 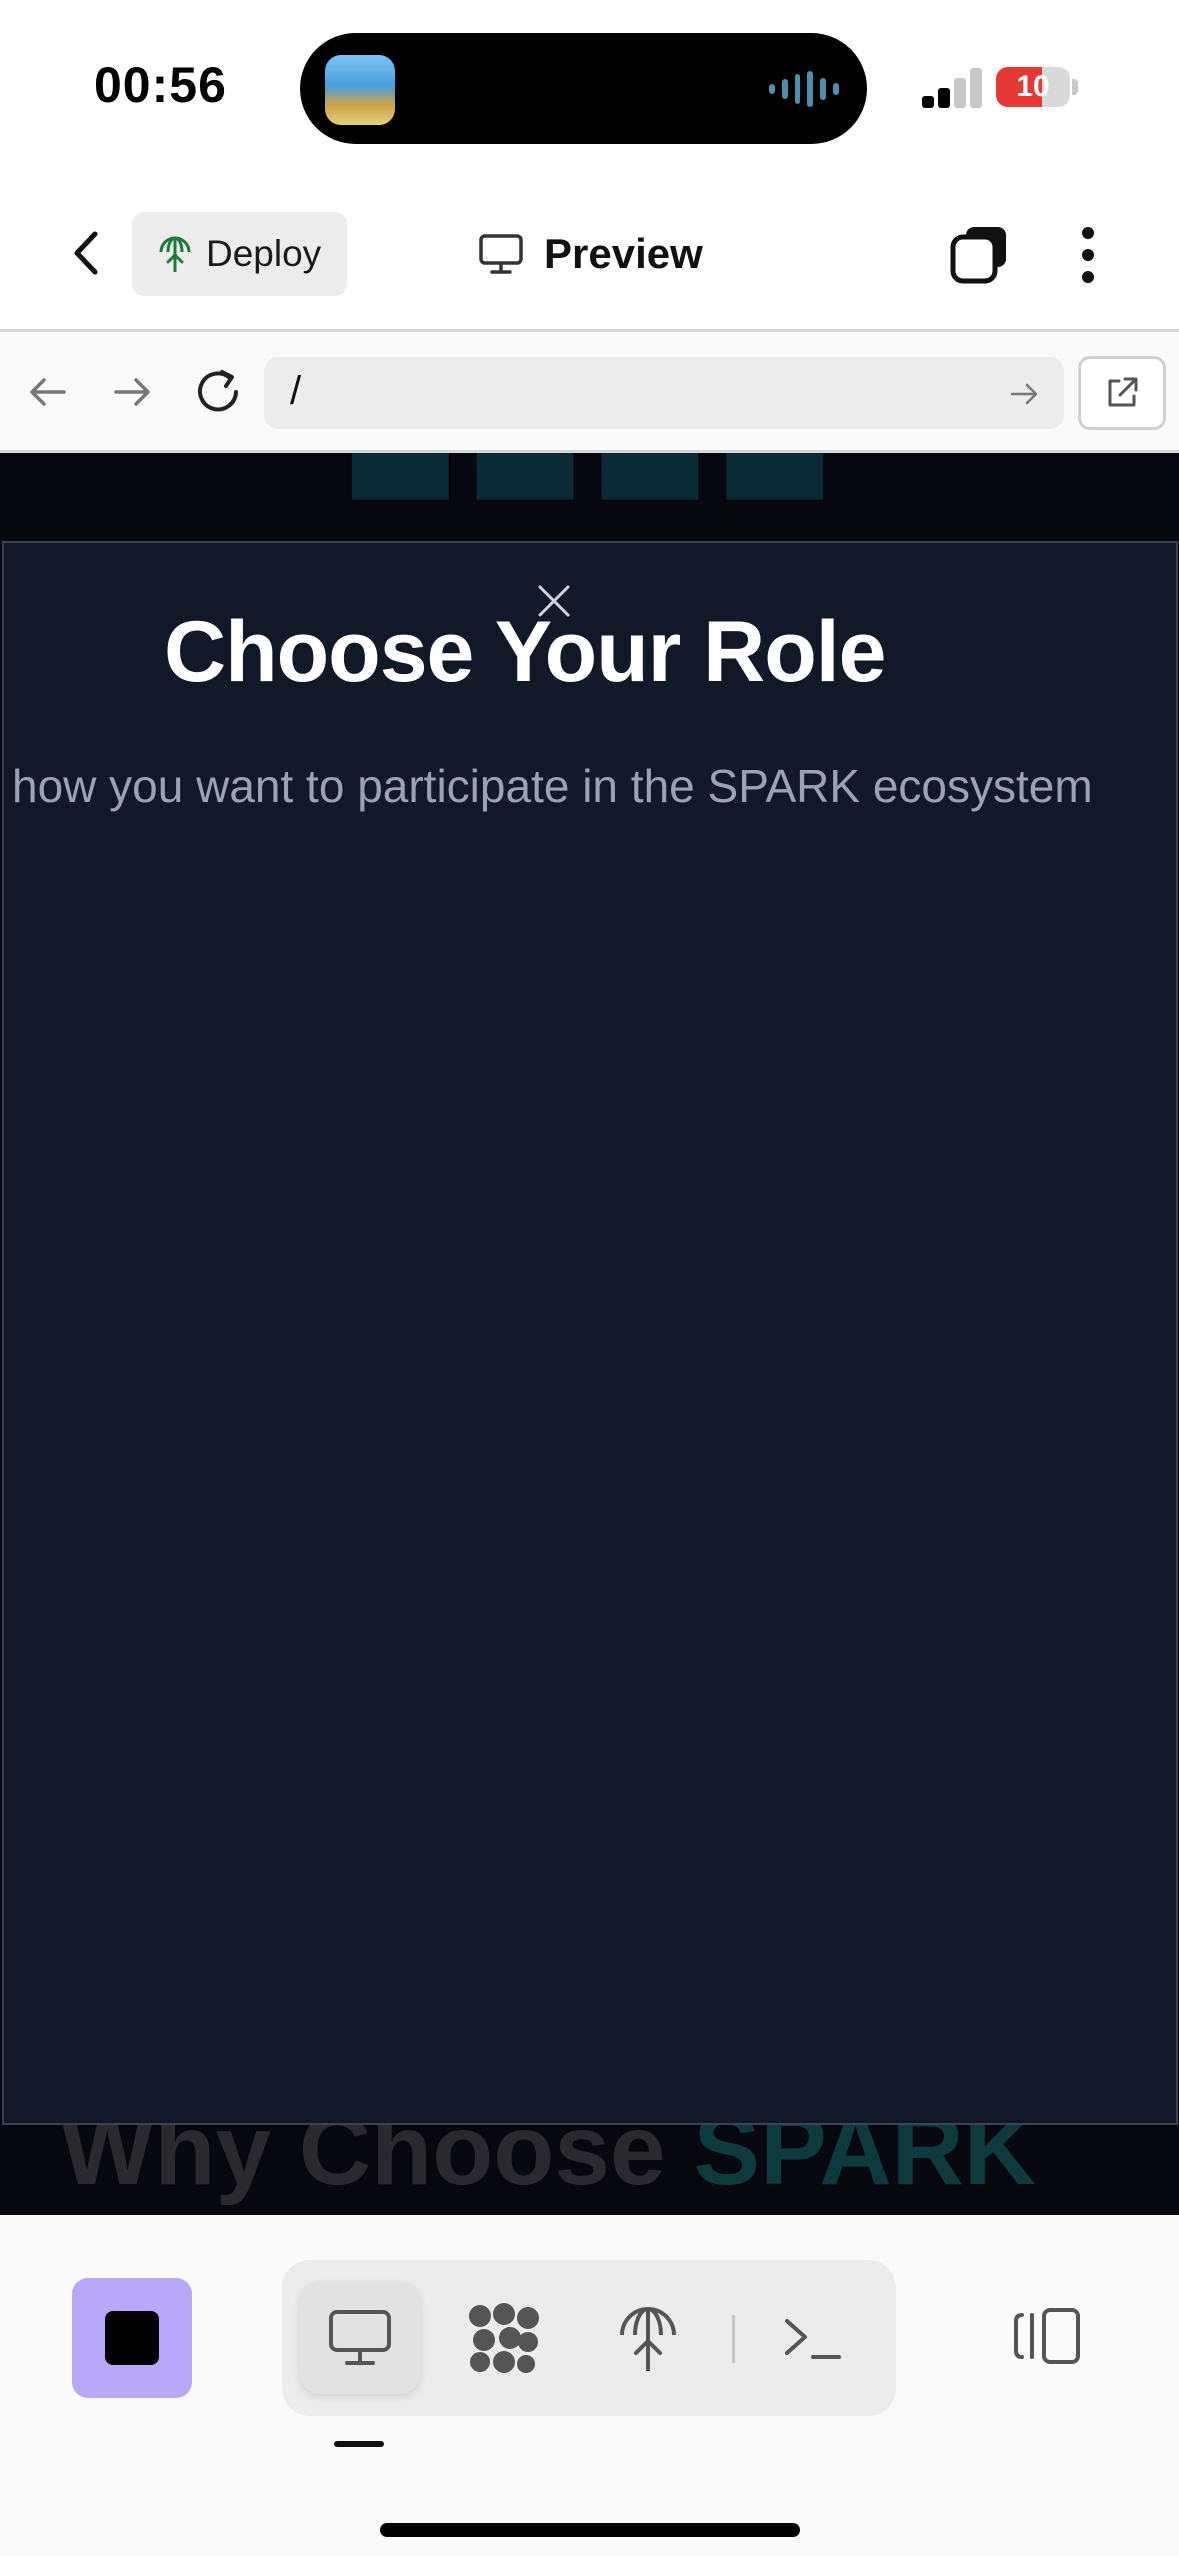 I want to click on preview-tab: Preview, so click(x=590, y=254).